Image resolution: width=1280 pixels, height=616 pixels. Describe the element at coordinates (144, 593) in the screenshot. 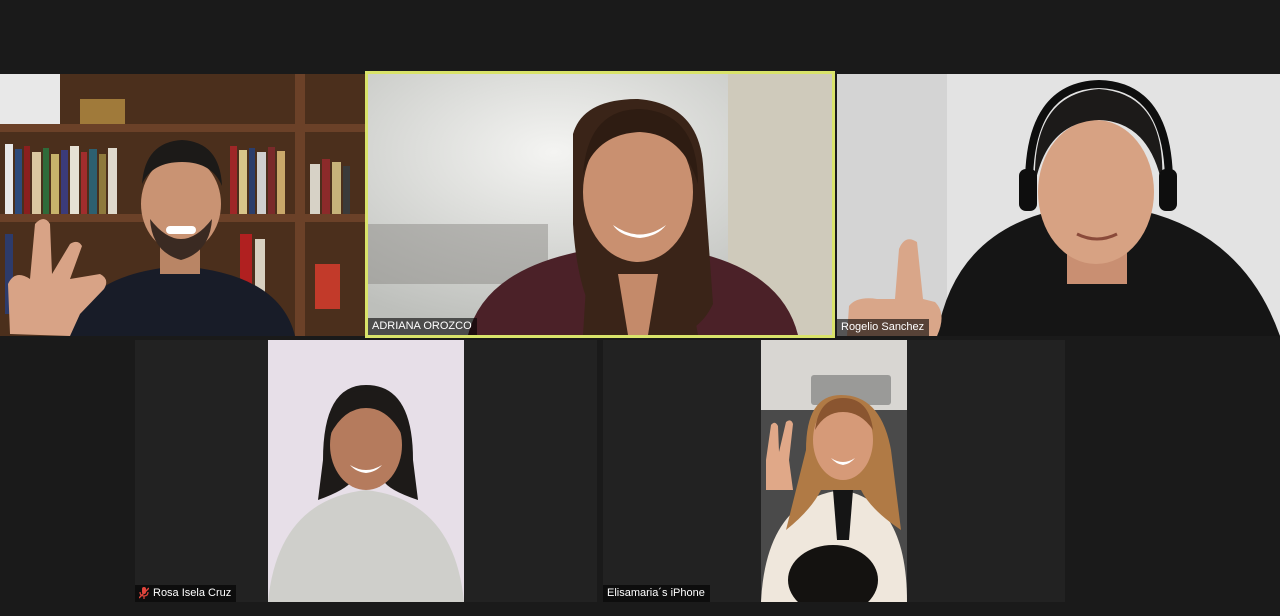

I see `microphone-muted-icon` at that location.